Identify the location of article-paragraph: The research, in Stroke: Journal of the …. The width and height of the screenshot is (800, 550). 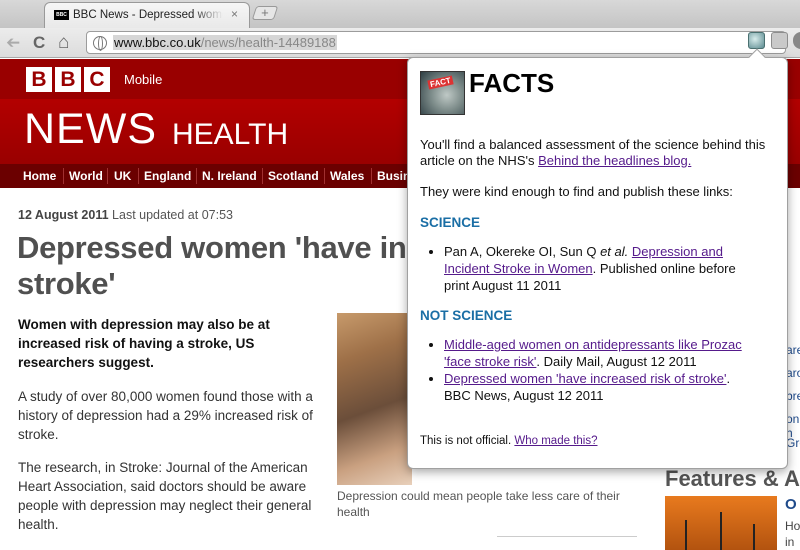
(165, 496).